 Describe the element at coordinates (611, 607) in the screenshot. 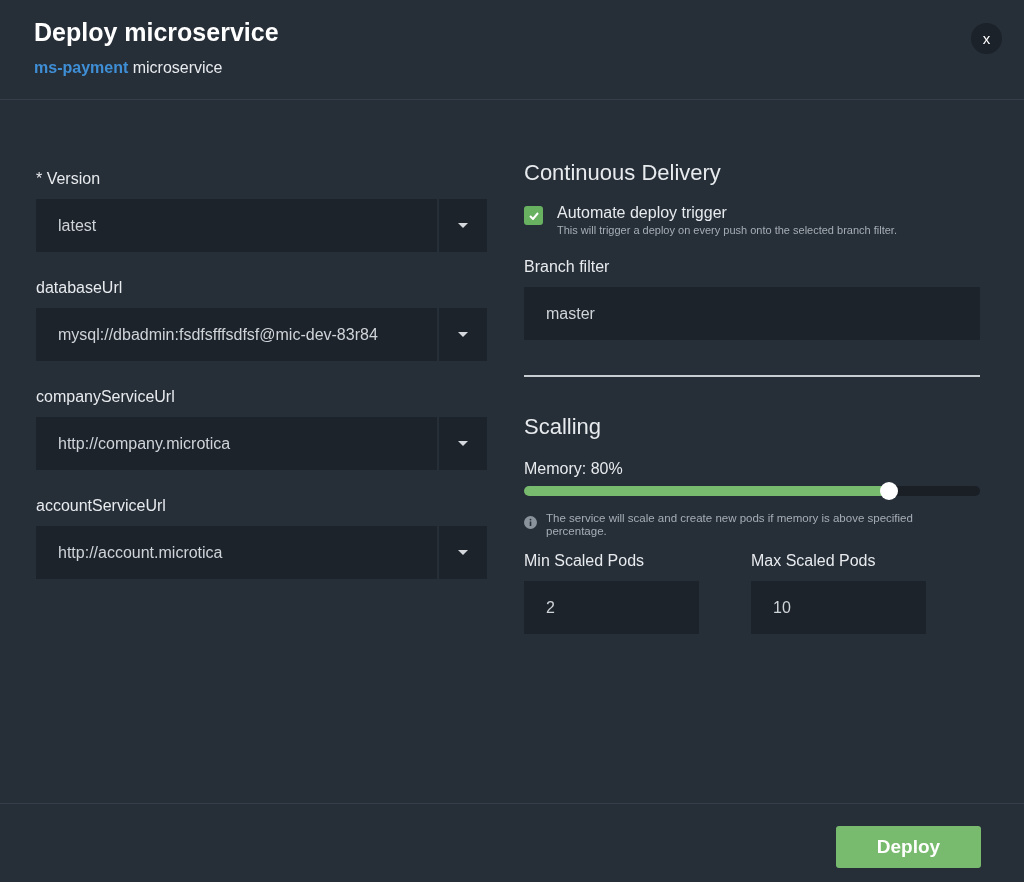

I see `min-pods-input: 2` at that location.